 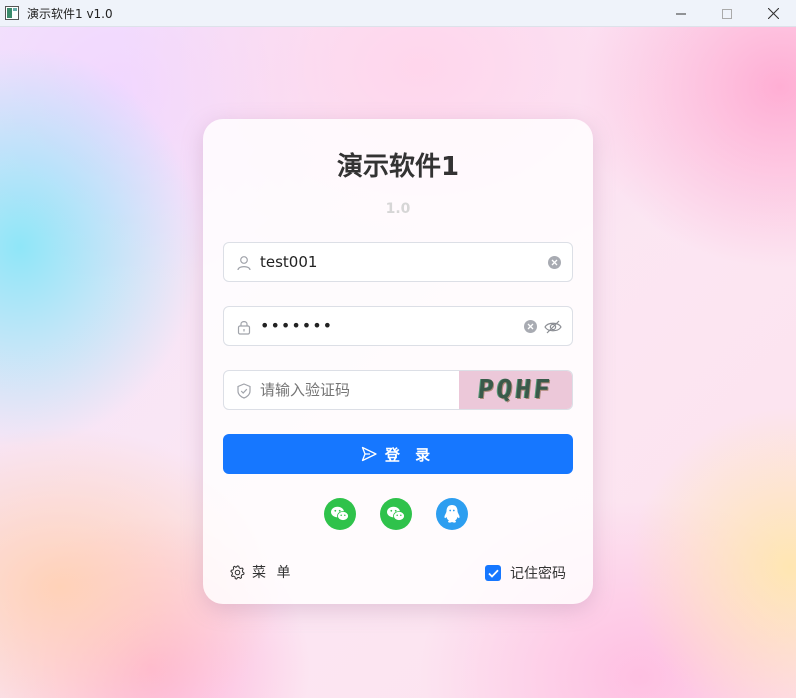 I want to click on shield-icon, so click(x=244, y=391).